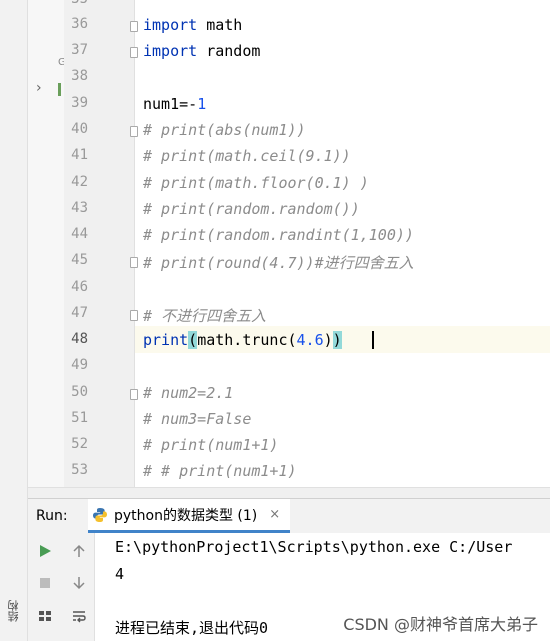 This screenshot has height=641, width=550. I want to click on rerun-icon, so click(45, 551).